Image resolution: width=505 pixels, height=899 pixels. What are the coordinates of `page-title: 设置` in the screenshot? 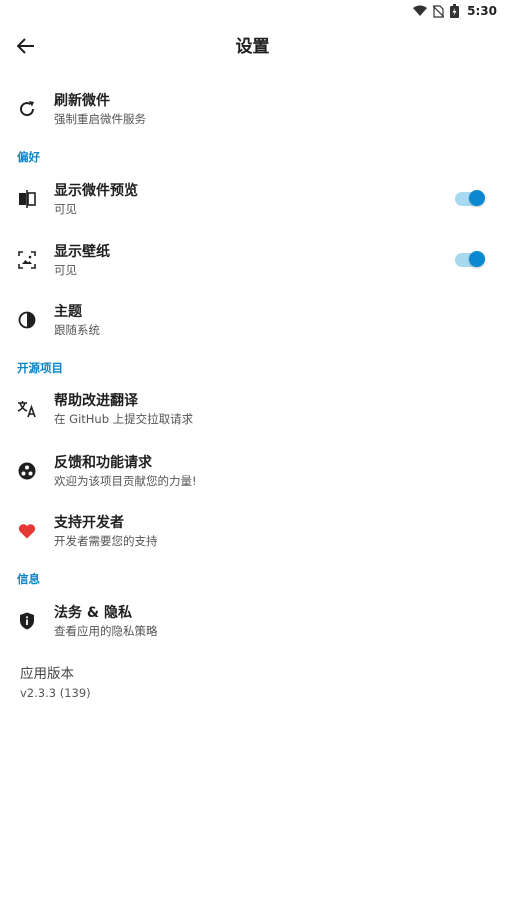 It's located at (252, 47).